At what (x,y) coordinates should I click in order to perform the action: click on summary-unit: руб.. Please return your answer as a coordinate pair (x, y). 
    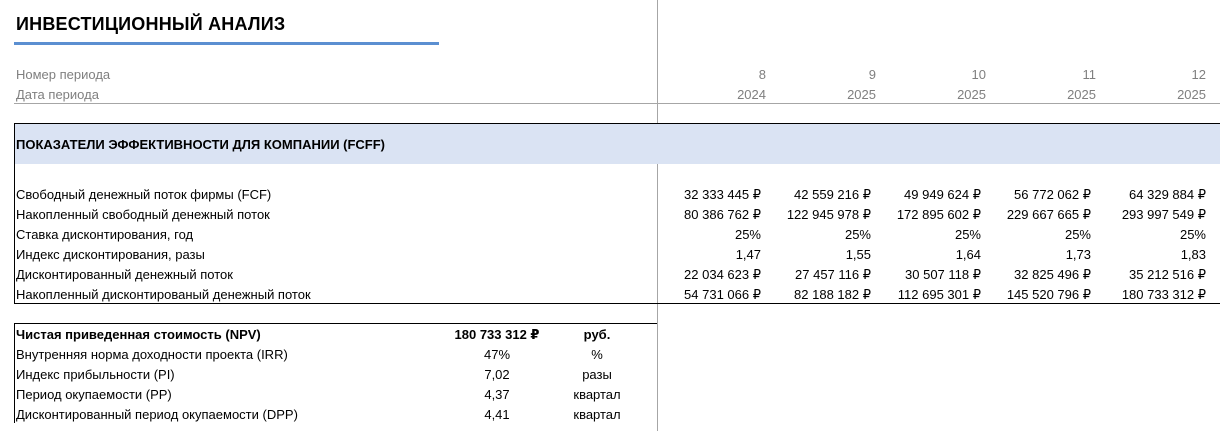
    Looking at the image, I should click on (597, 334).